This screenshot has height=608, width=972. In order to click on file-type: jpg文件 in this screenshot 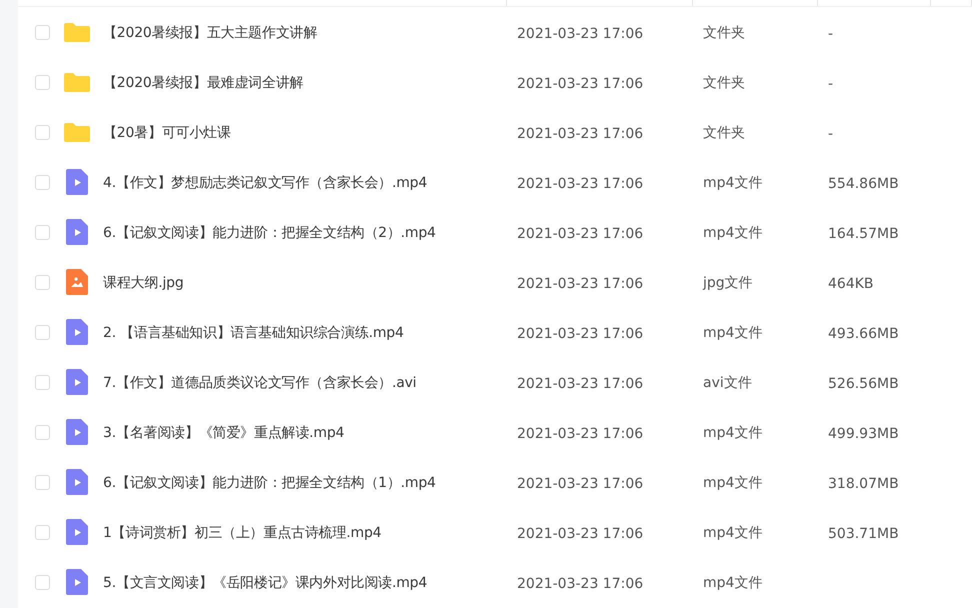, I will do `click(727, 283)`.